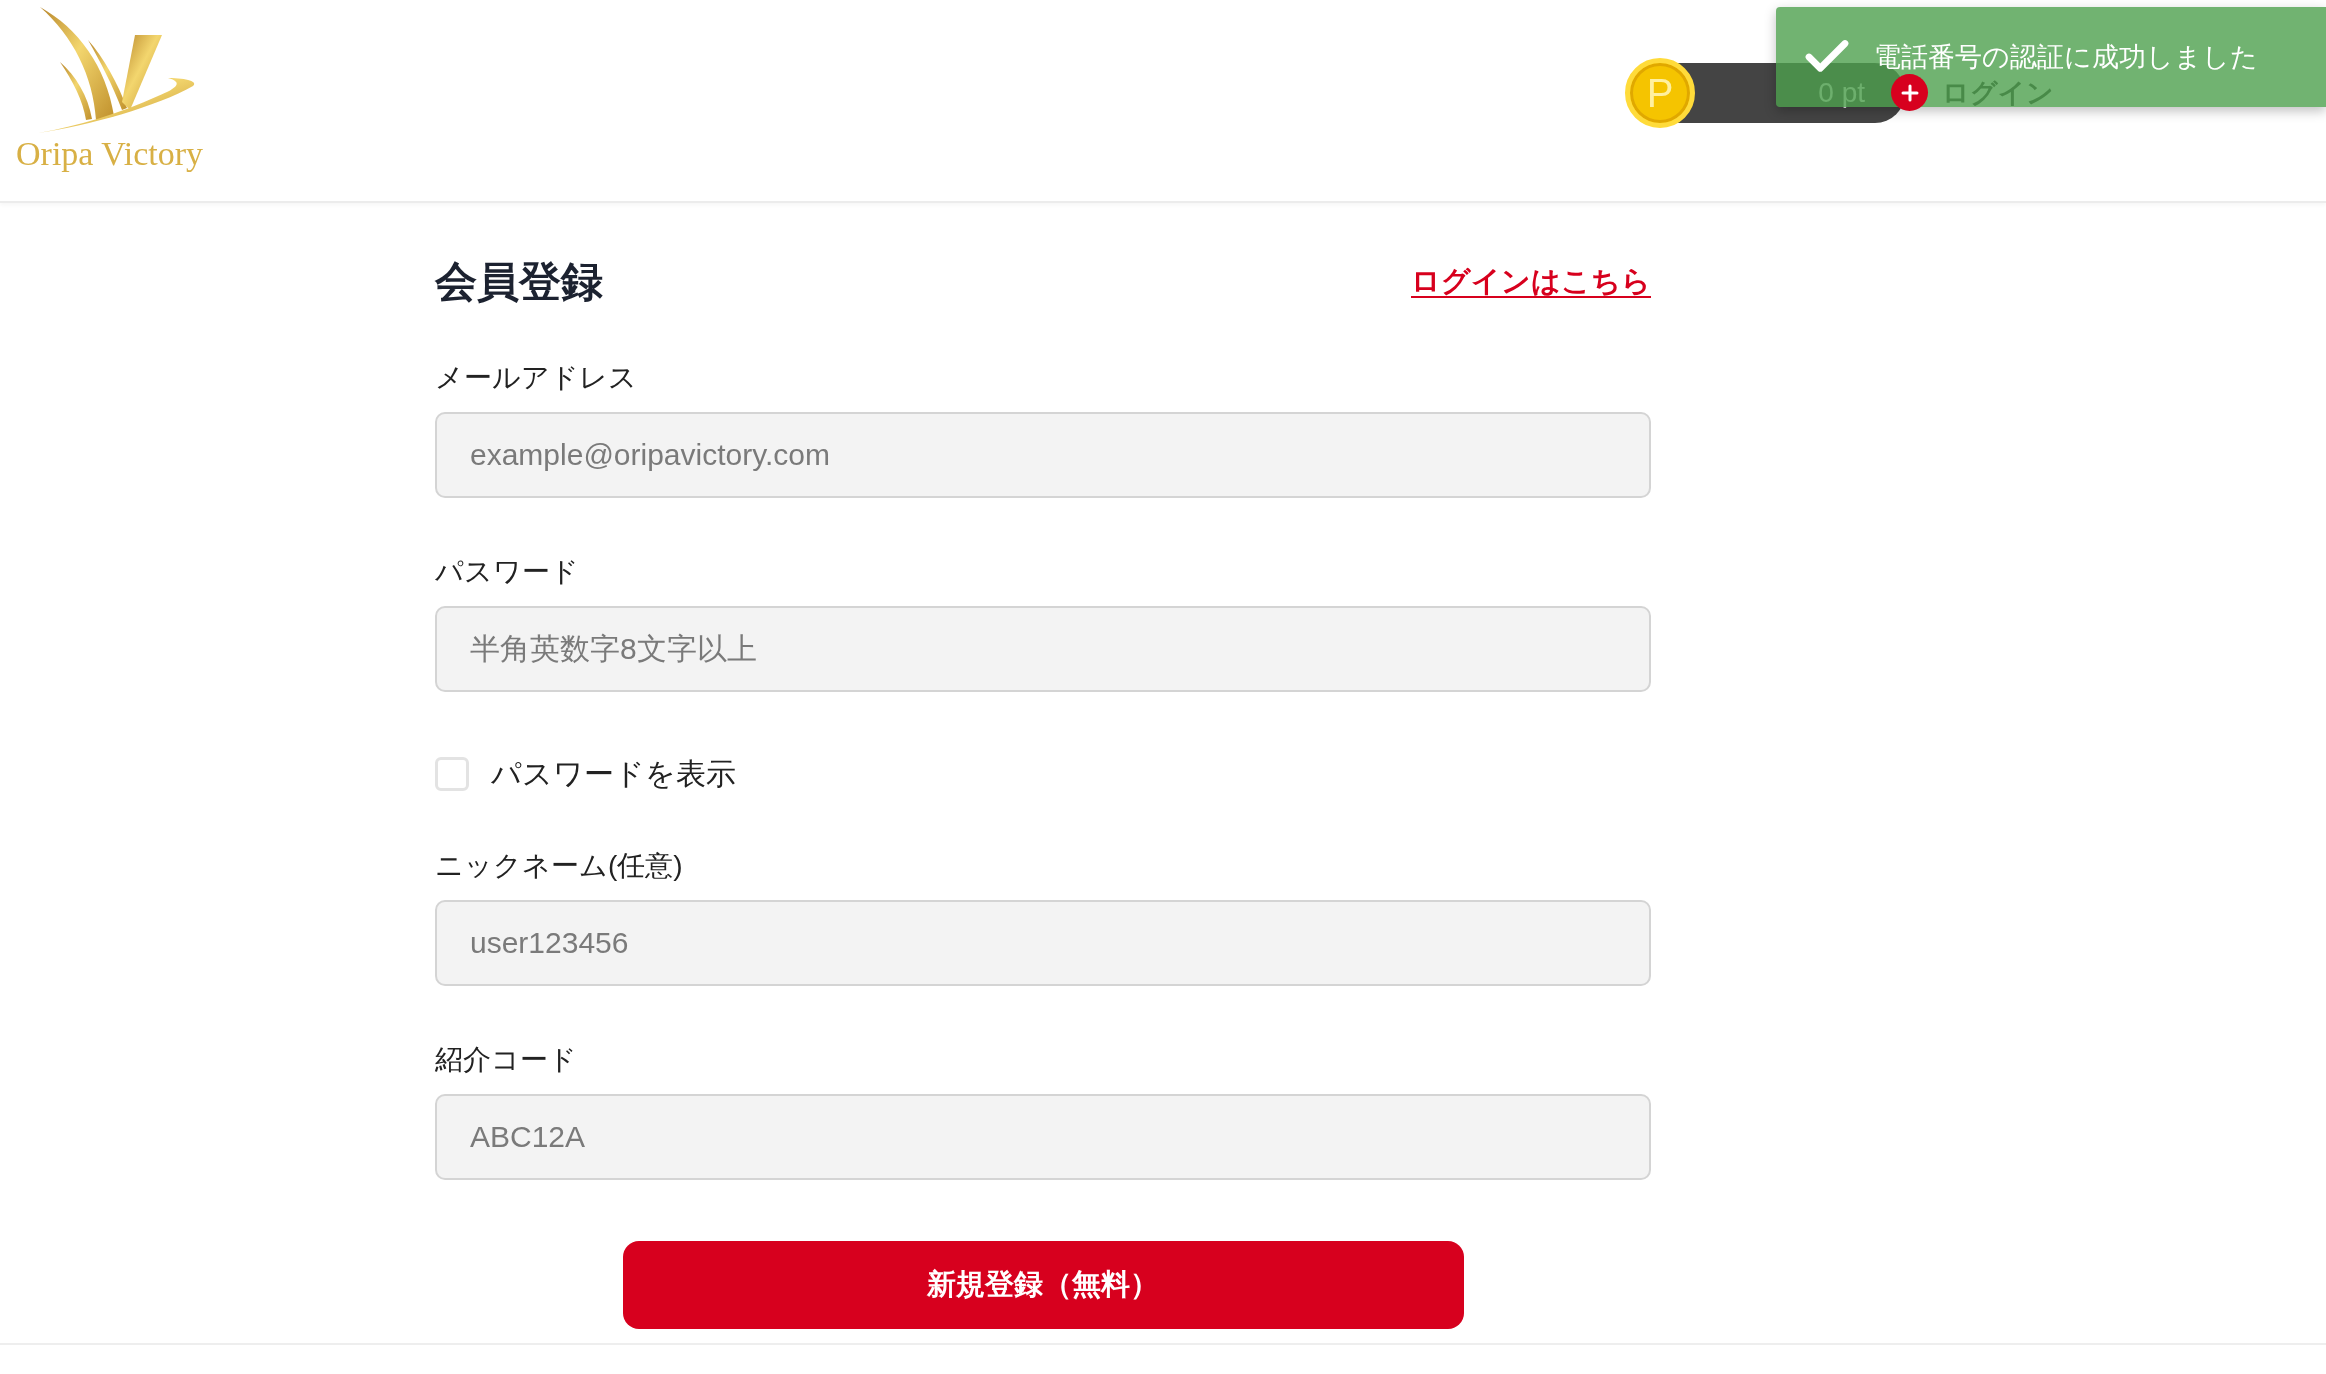 This screenshot has width=2326, height=1374. What do you see at coordinates (110, 154) in the screenshot?
I see `logo-text: Oripa Victory` at bounding box center [110, 154].